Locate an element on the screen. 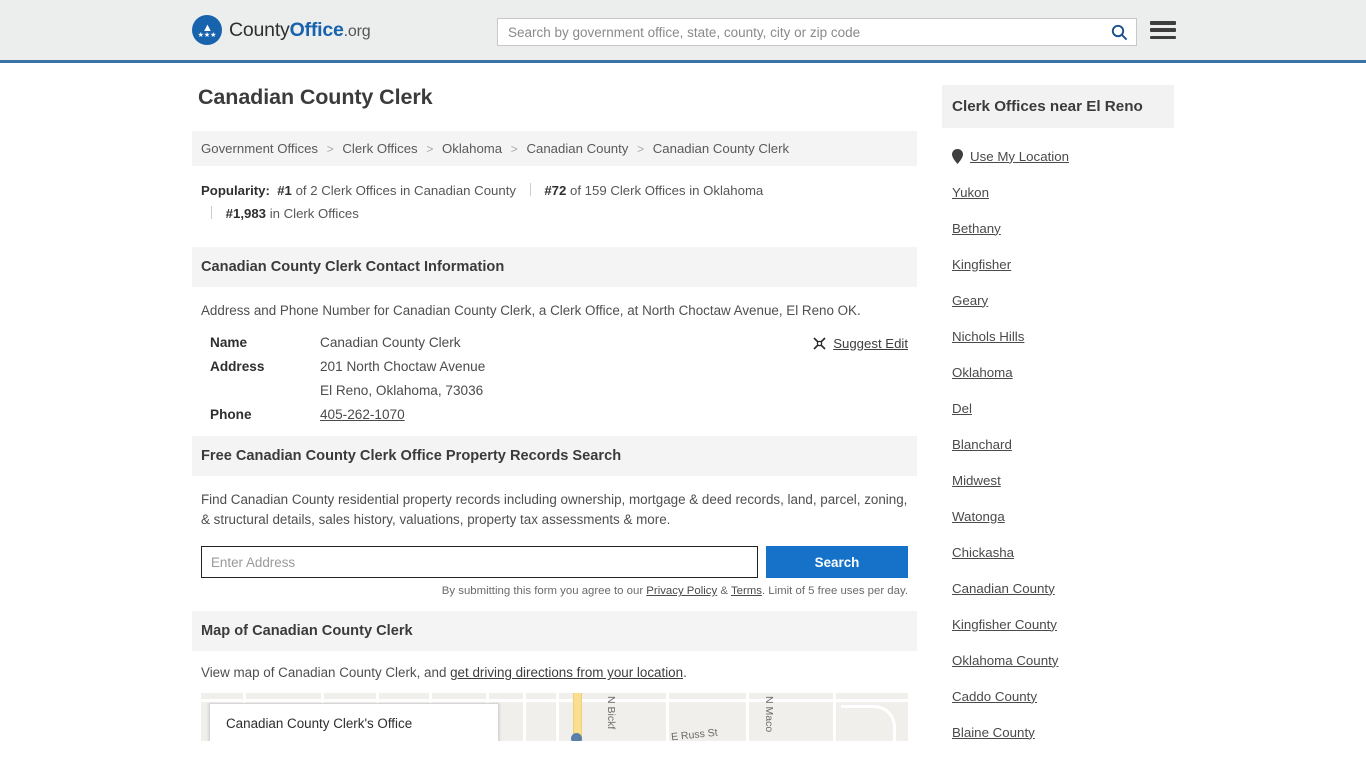 The width and height of the screenshot is (1366, 768). suggest-edit-label: Suggest Edit is located at coordinates (870, 343).